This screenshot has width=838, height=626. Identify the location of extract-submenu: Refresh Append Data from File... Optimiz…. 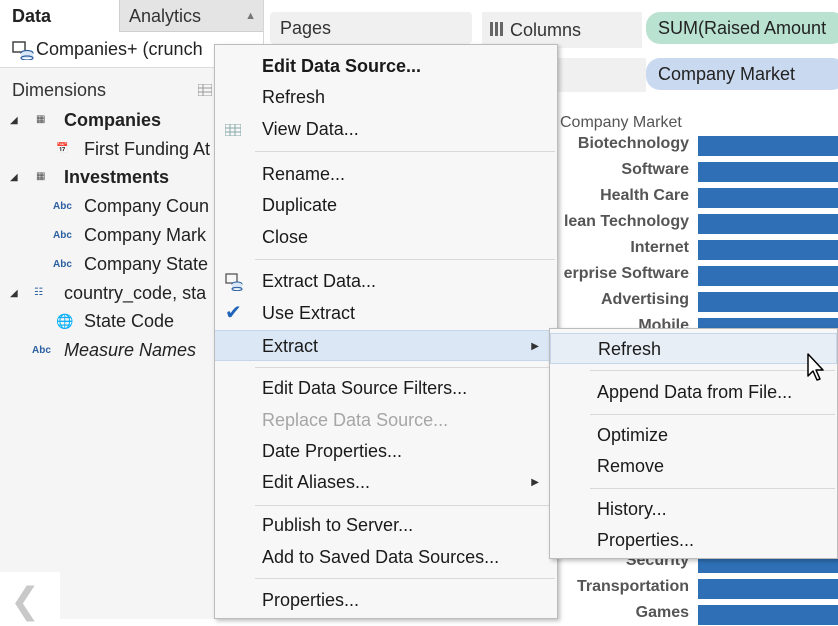
(693, 443).